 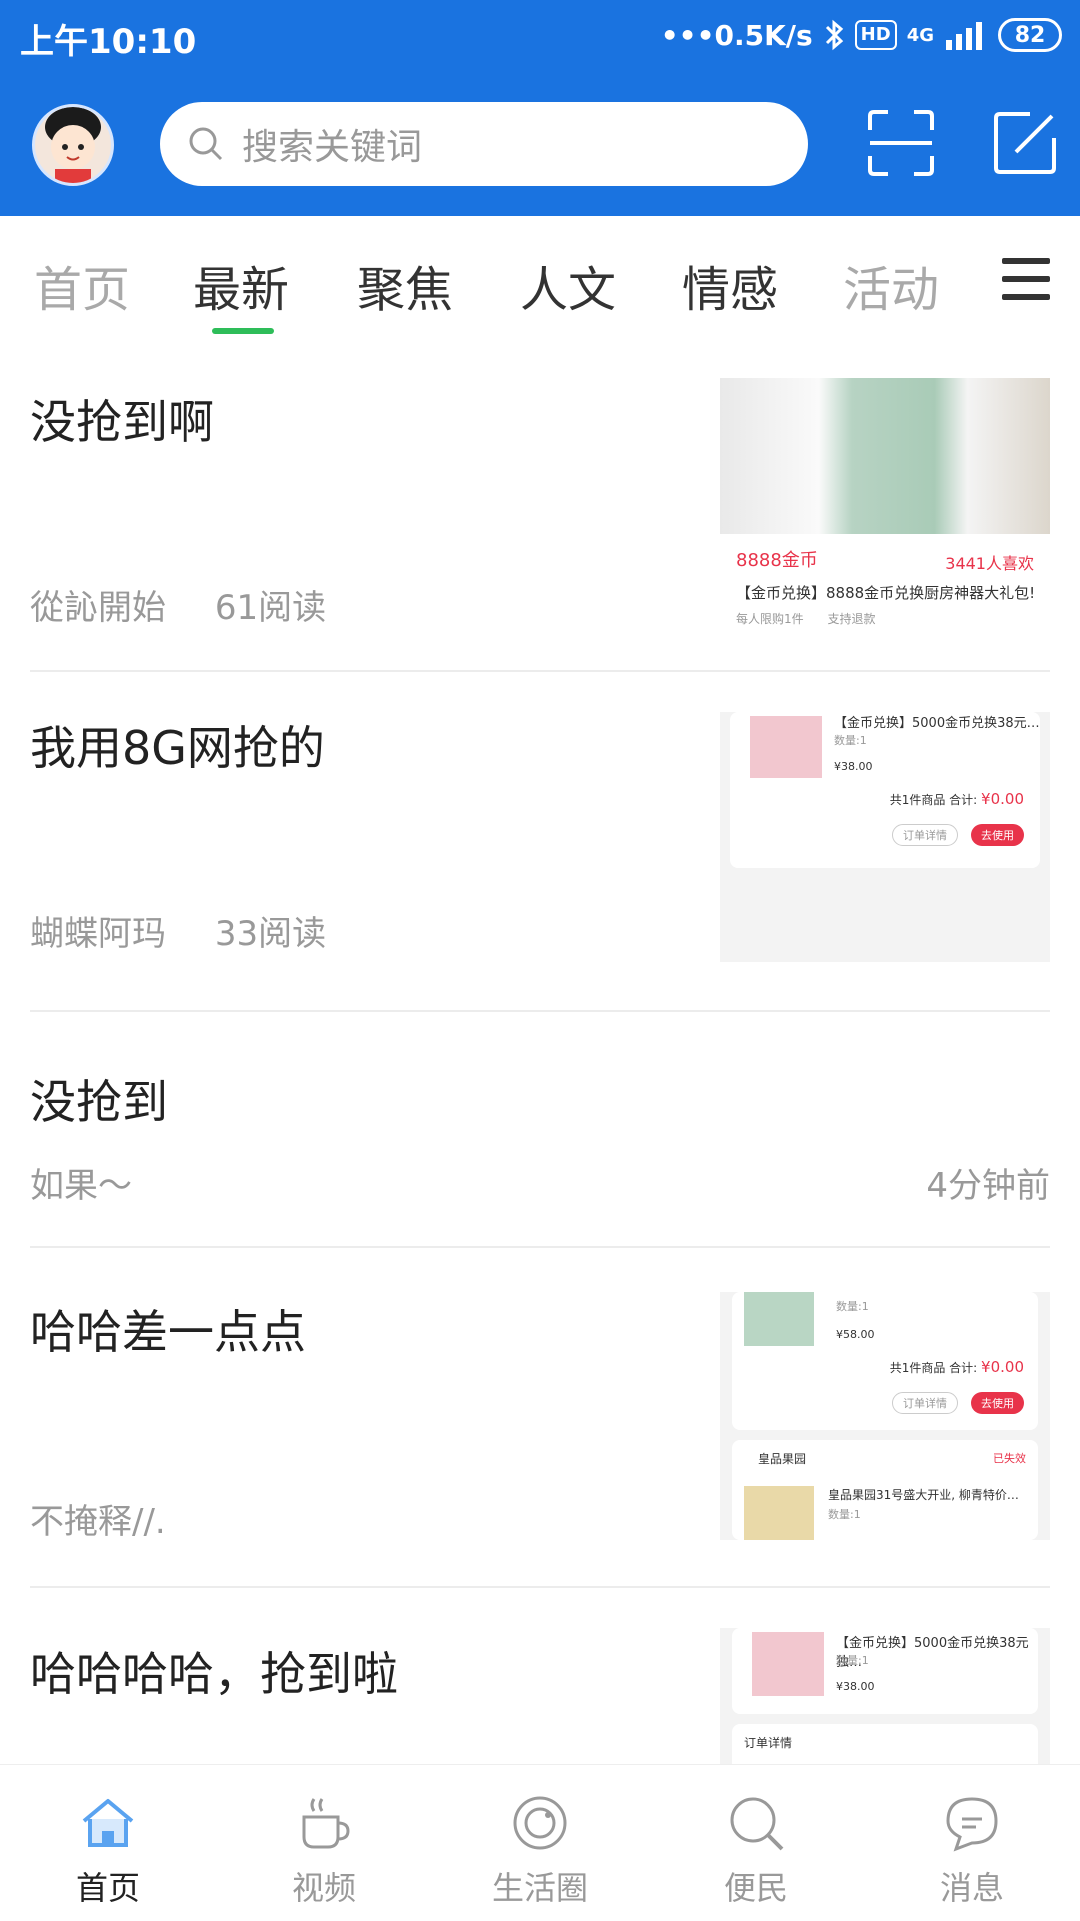 What do you see at coordinates (988, 1186) in the screenshot?
I see `item-time: 4分钟前` at bounding box center [988, 1186].